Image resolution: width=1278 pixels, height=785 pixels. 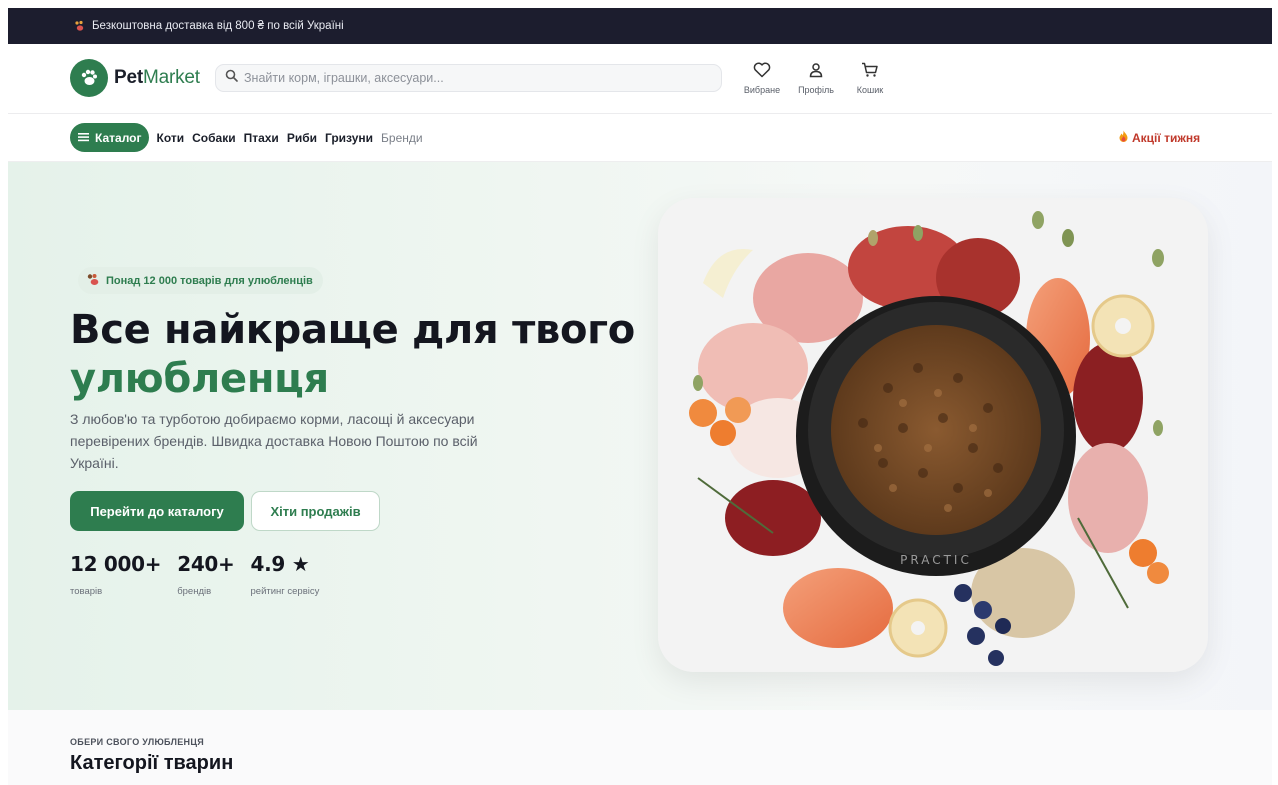 What do you see at coordinates (137, 742) in the screenshot?
I see `section-kicker: ОБЕРИ СВОГО УЛЮБЛЕНЦЯ` at bounding box center [137, 742].